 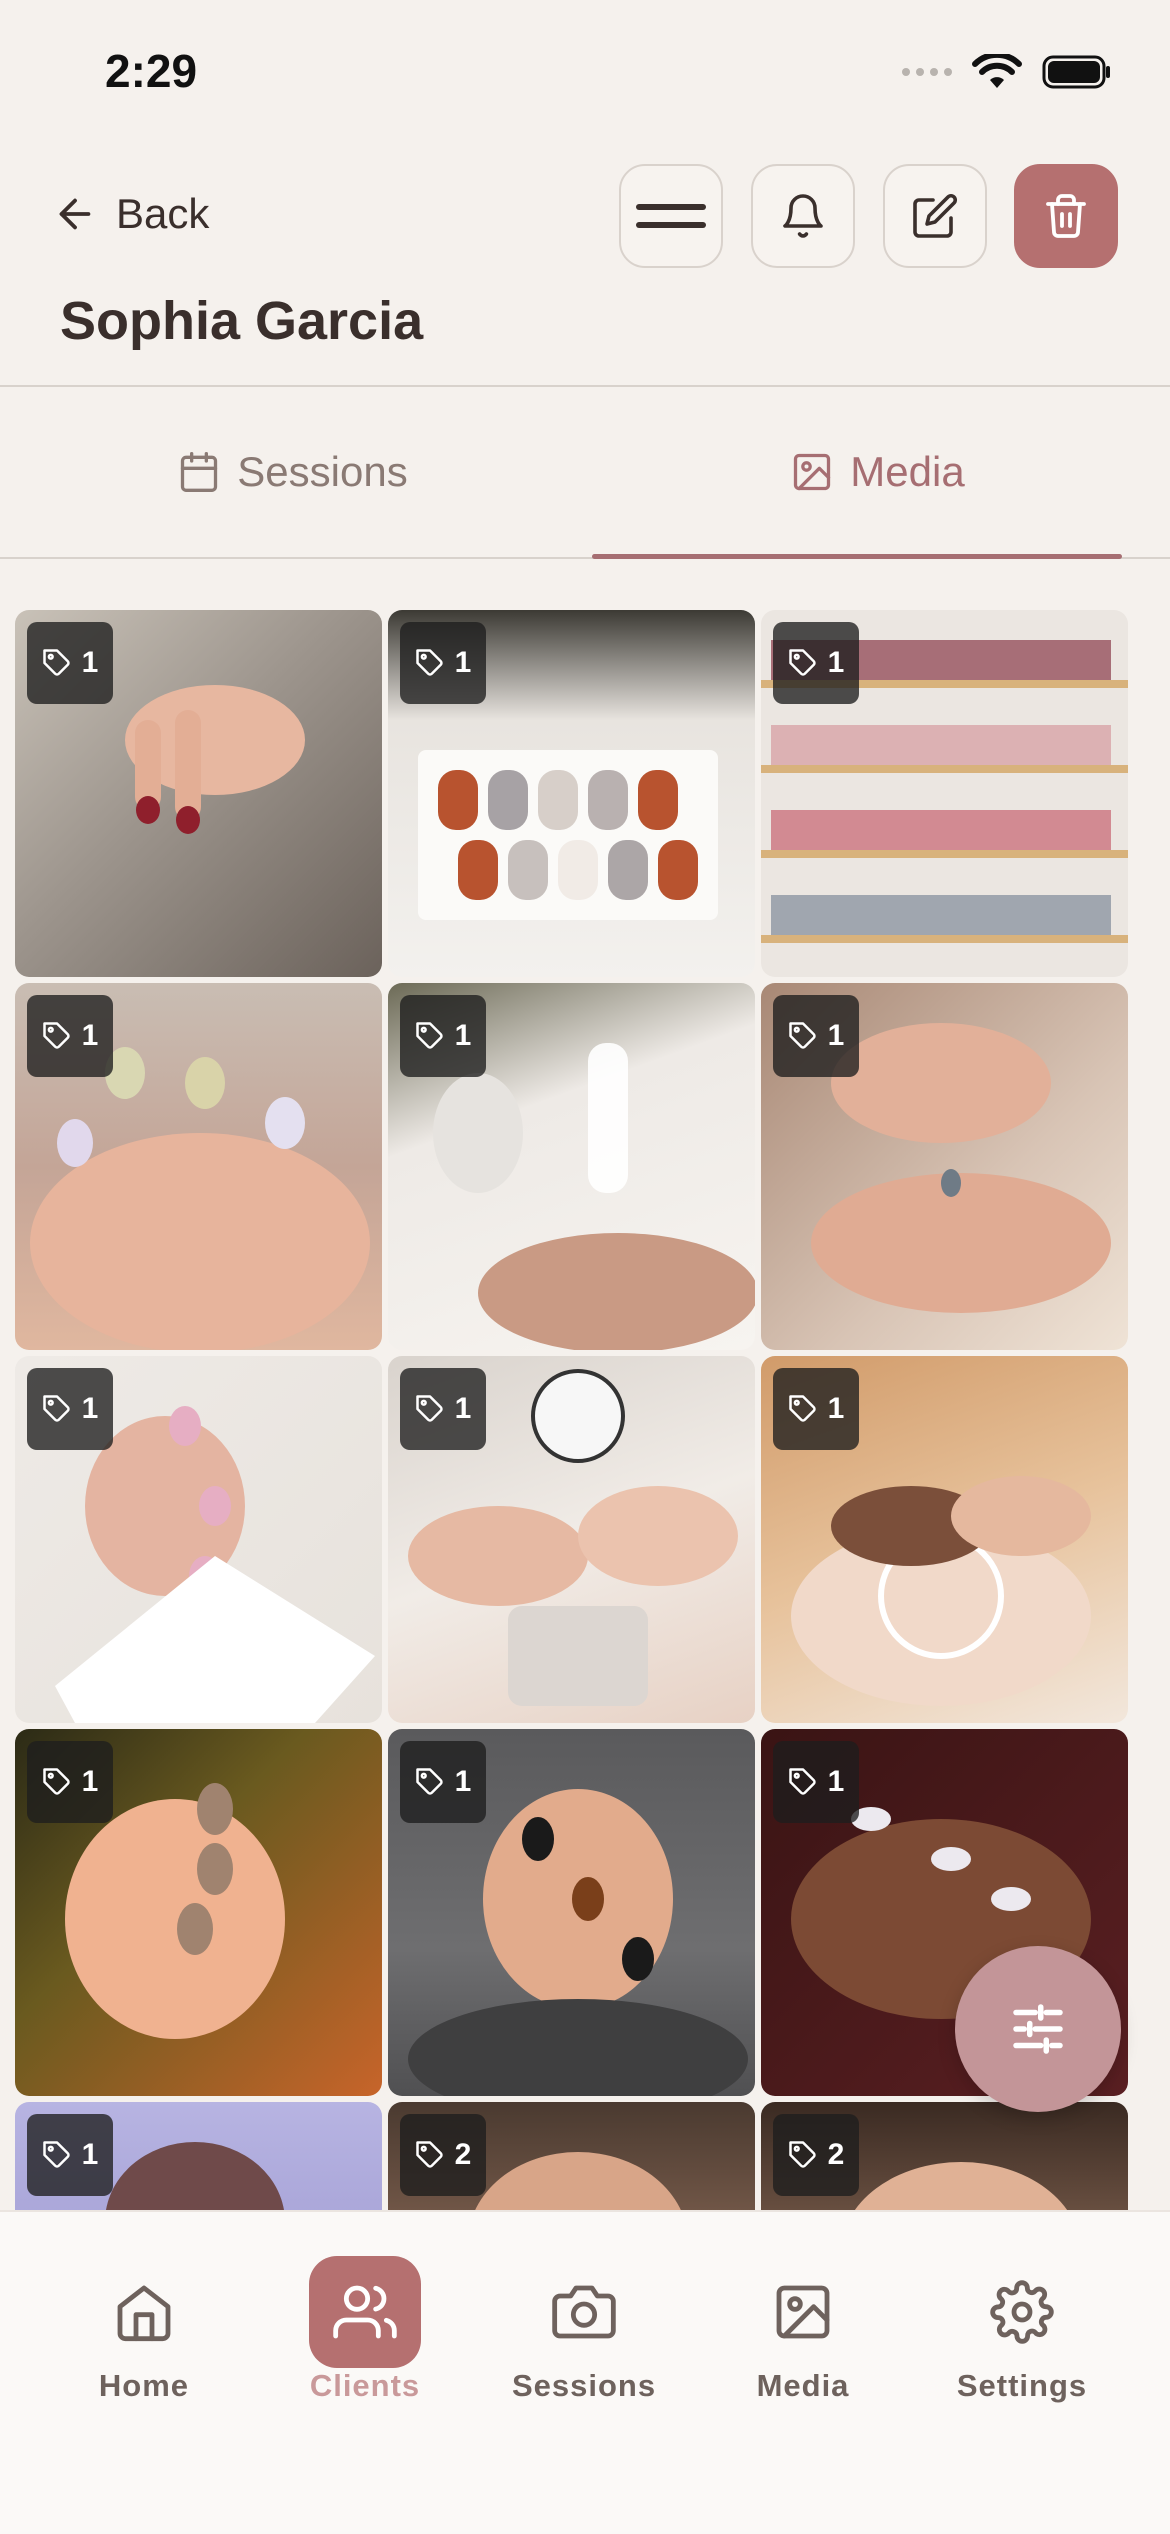 I want to click on gear-icon, so click(x=1022, y=2312).